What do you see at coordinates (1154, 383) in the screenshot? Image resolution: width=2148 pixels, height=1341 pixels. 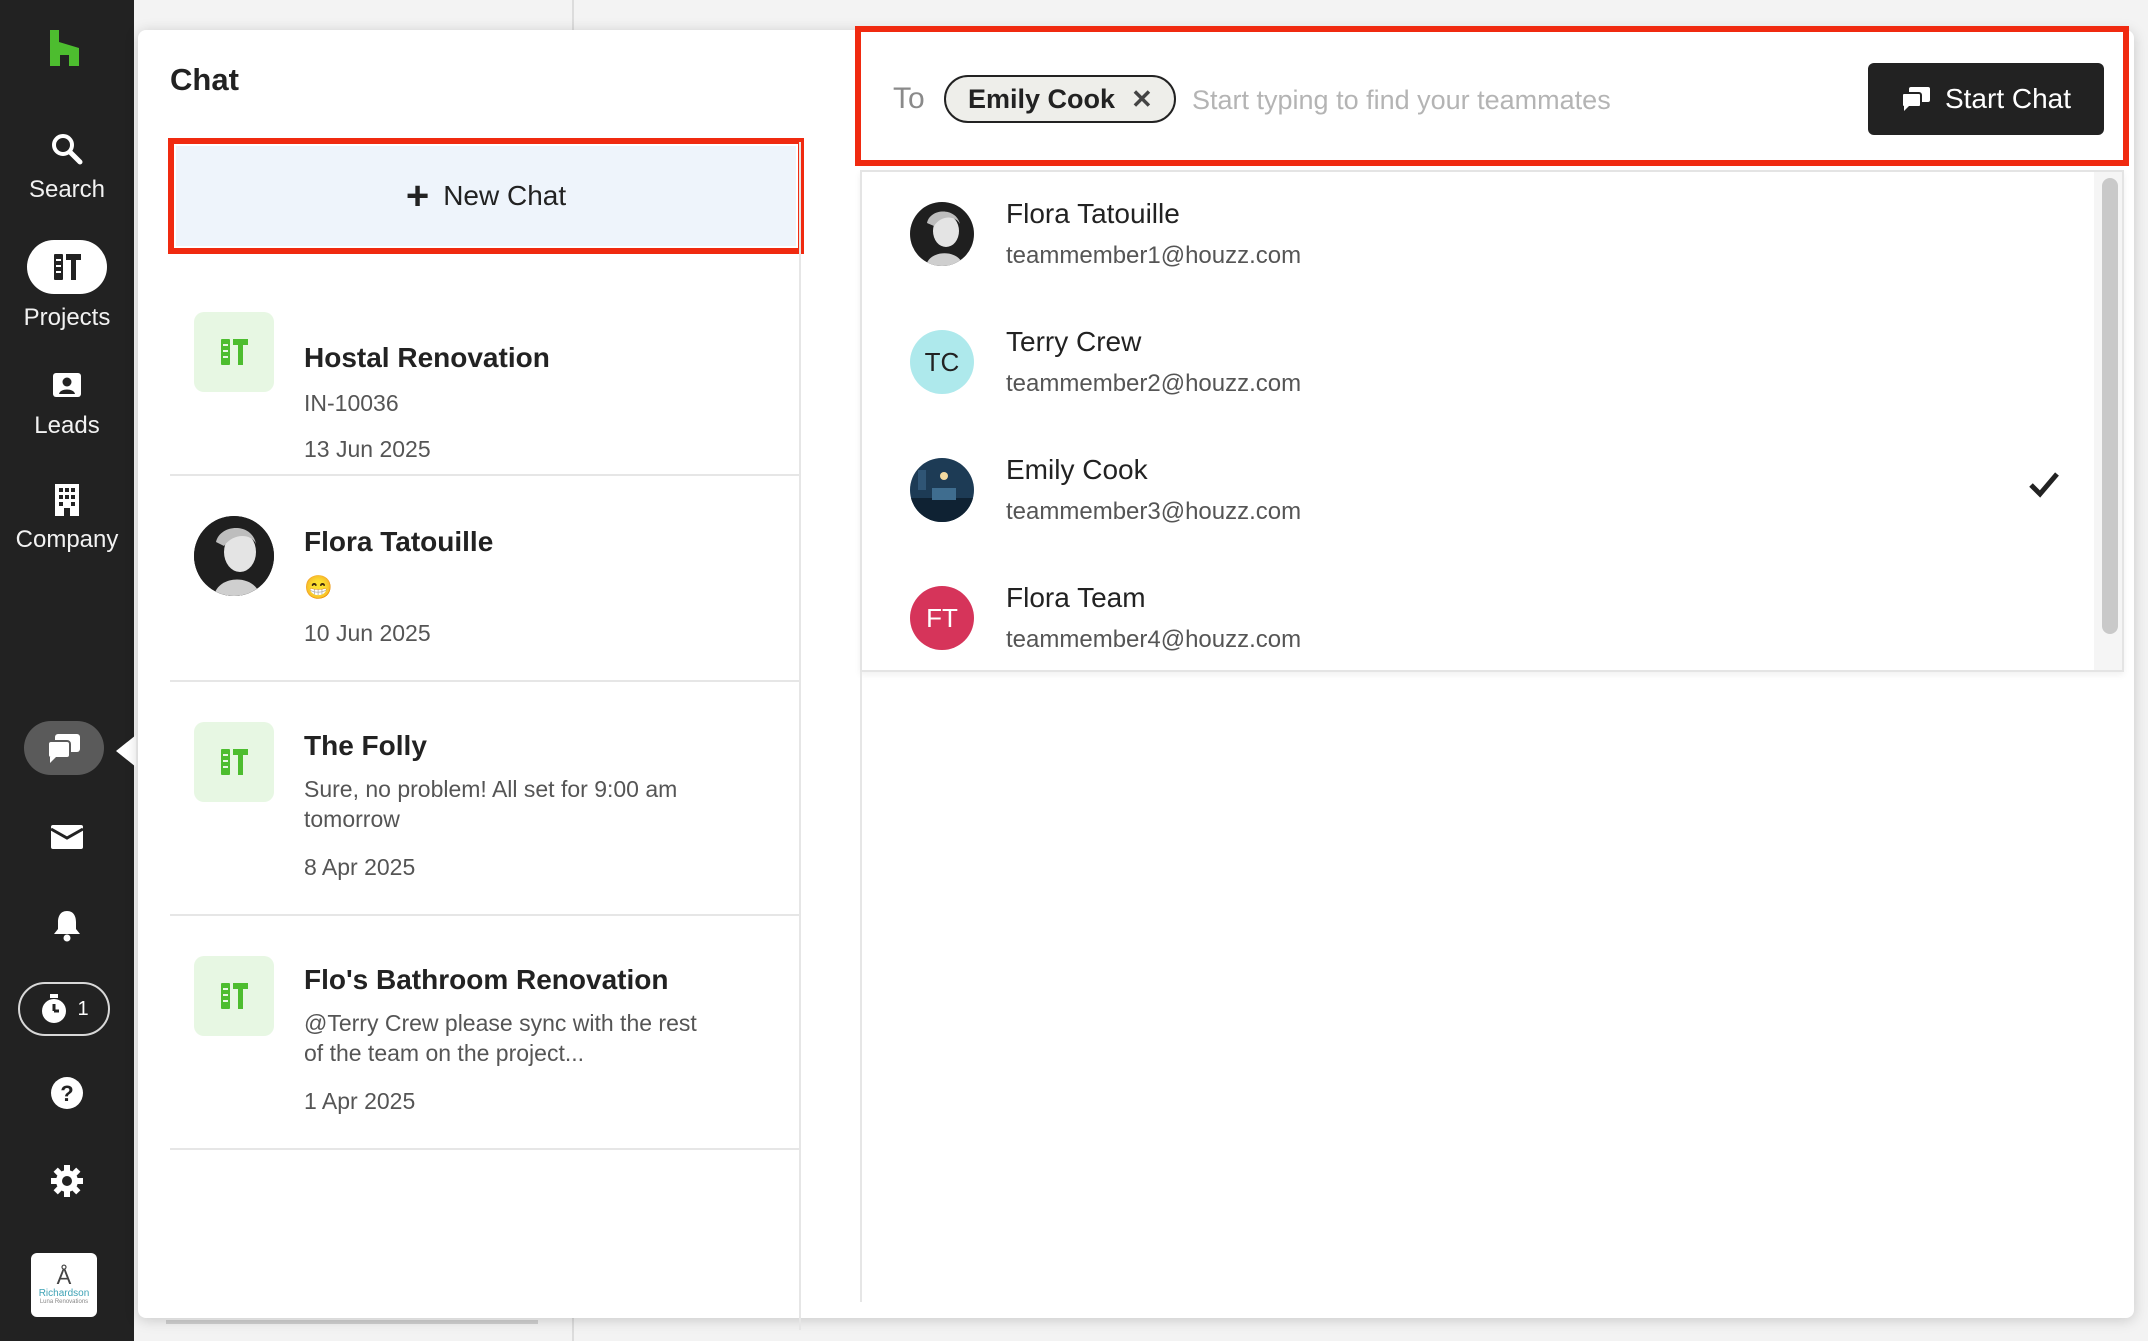 I see `teammate-email: teammember2@houzz.com` at bounding box center [1154, 383].